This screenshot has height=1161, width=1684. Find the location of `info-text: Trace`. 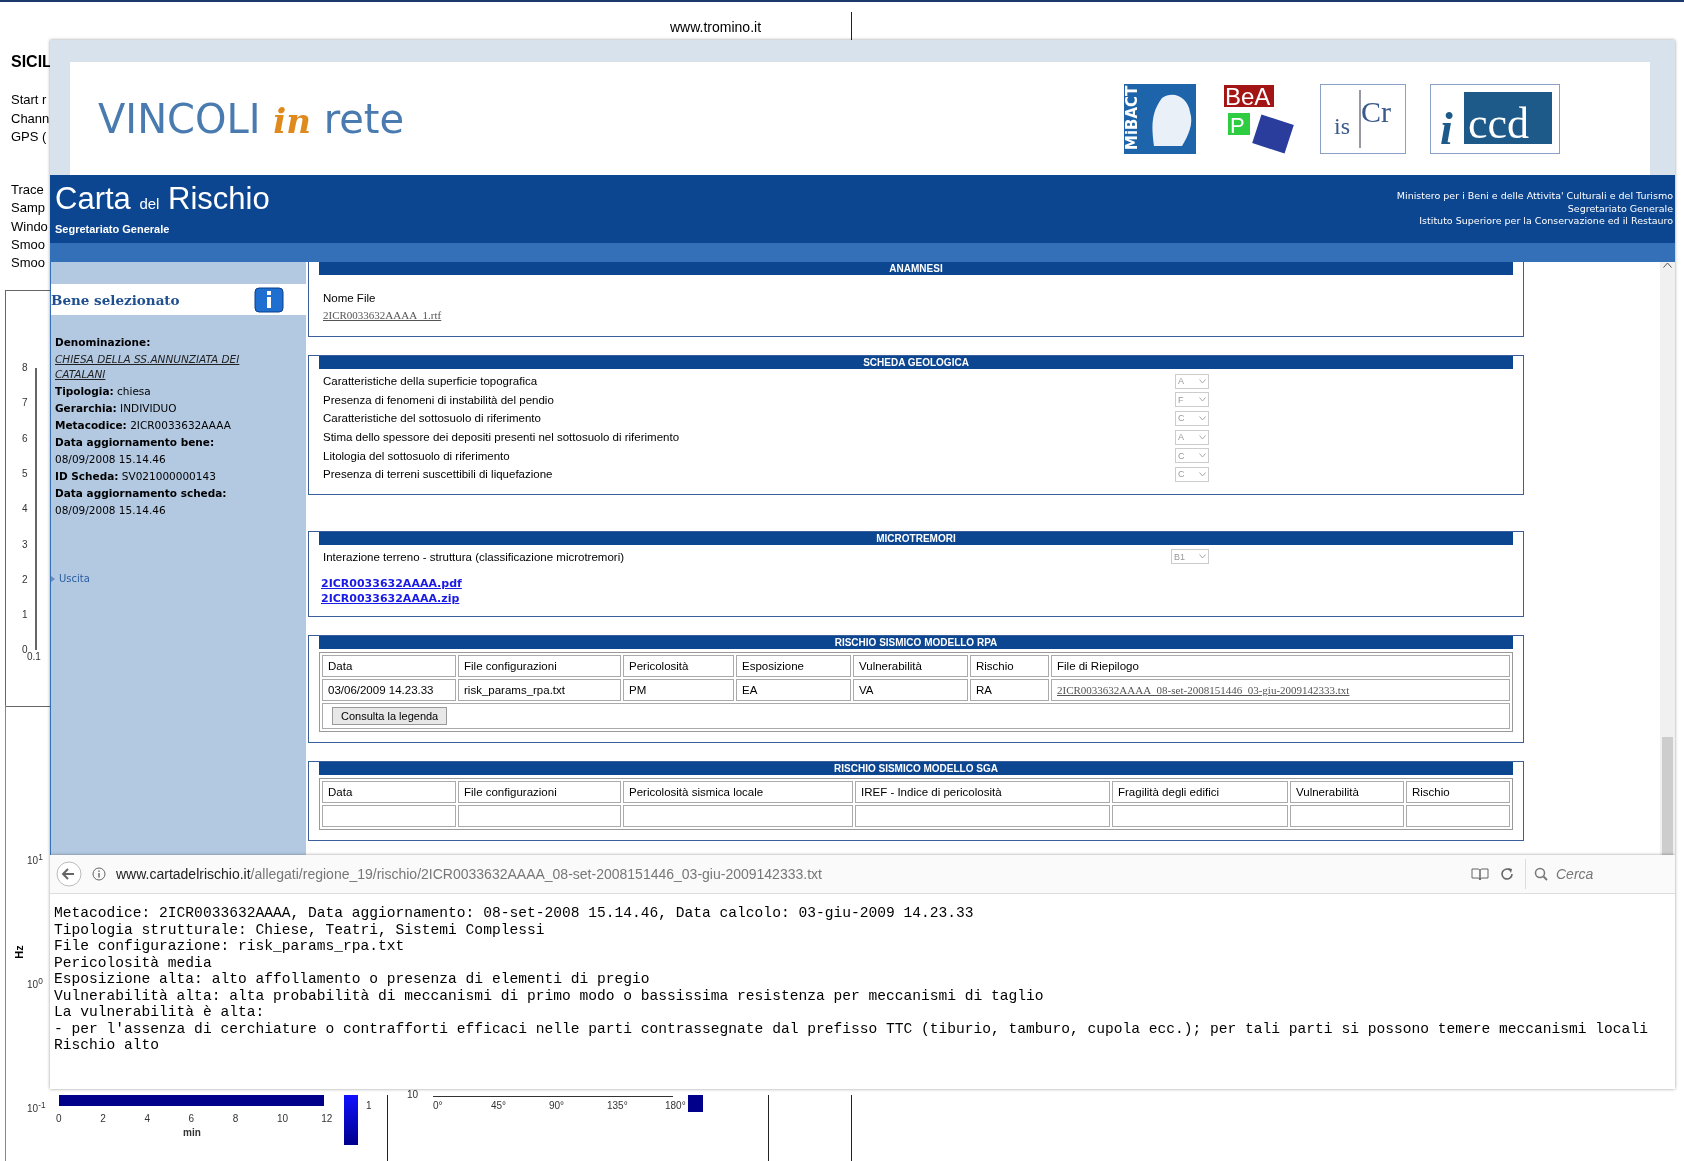

info-text: Trace is located at coordinates (27, 189).